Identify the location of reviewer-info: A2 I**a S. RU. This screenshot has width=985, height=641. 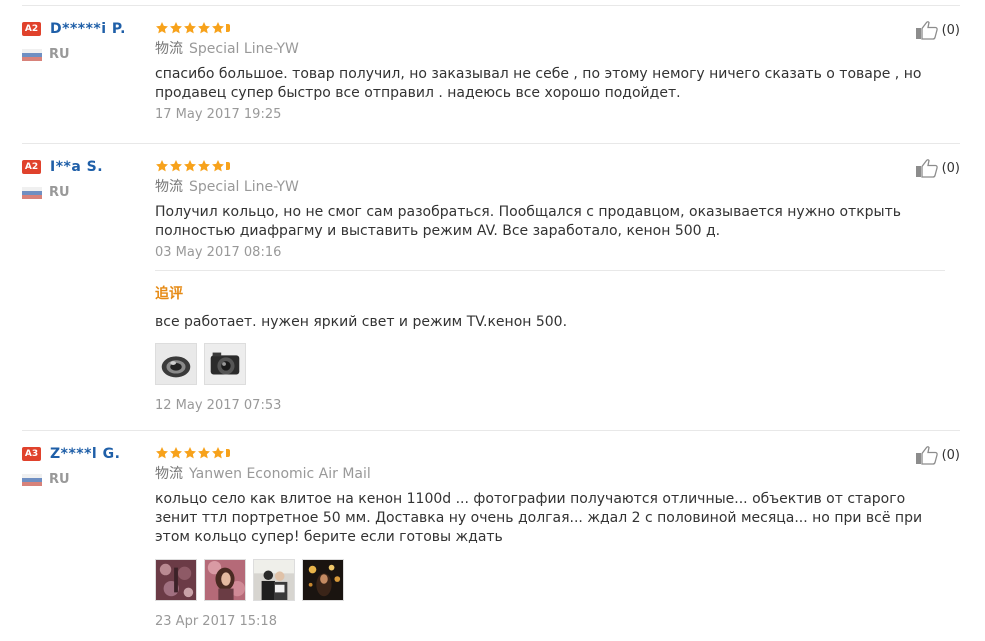
(84, 179).